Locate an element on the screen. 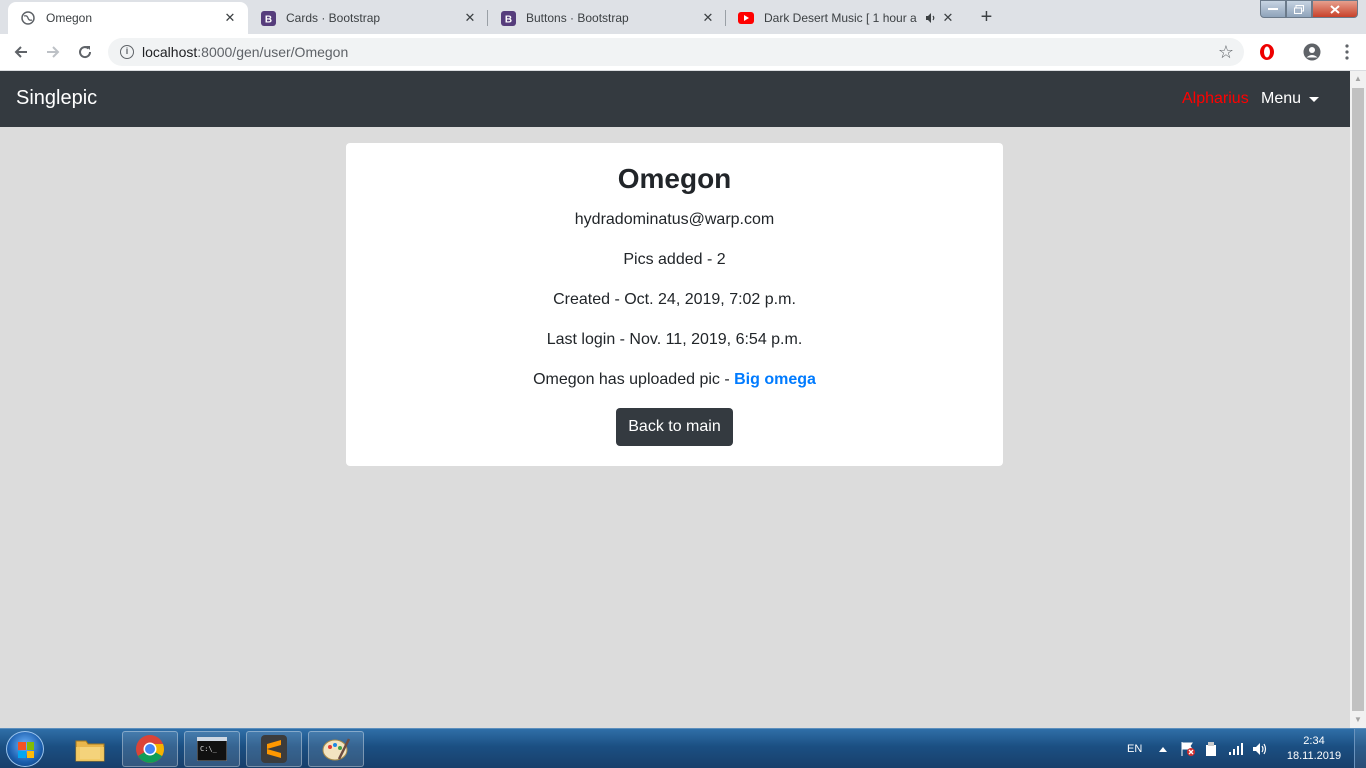 This screenshot has height=768, width=1366. new-tab-button: + is located at coordinates (986, 17).